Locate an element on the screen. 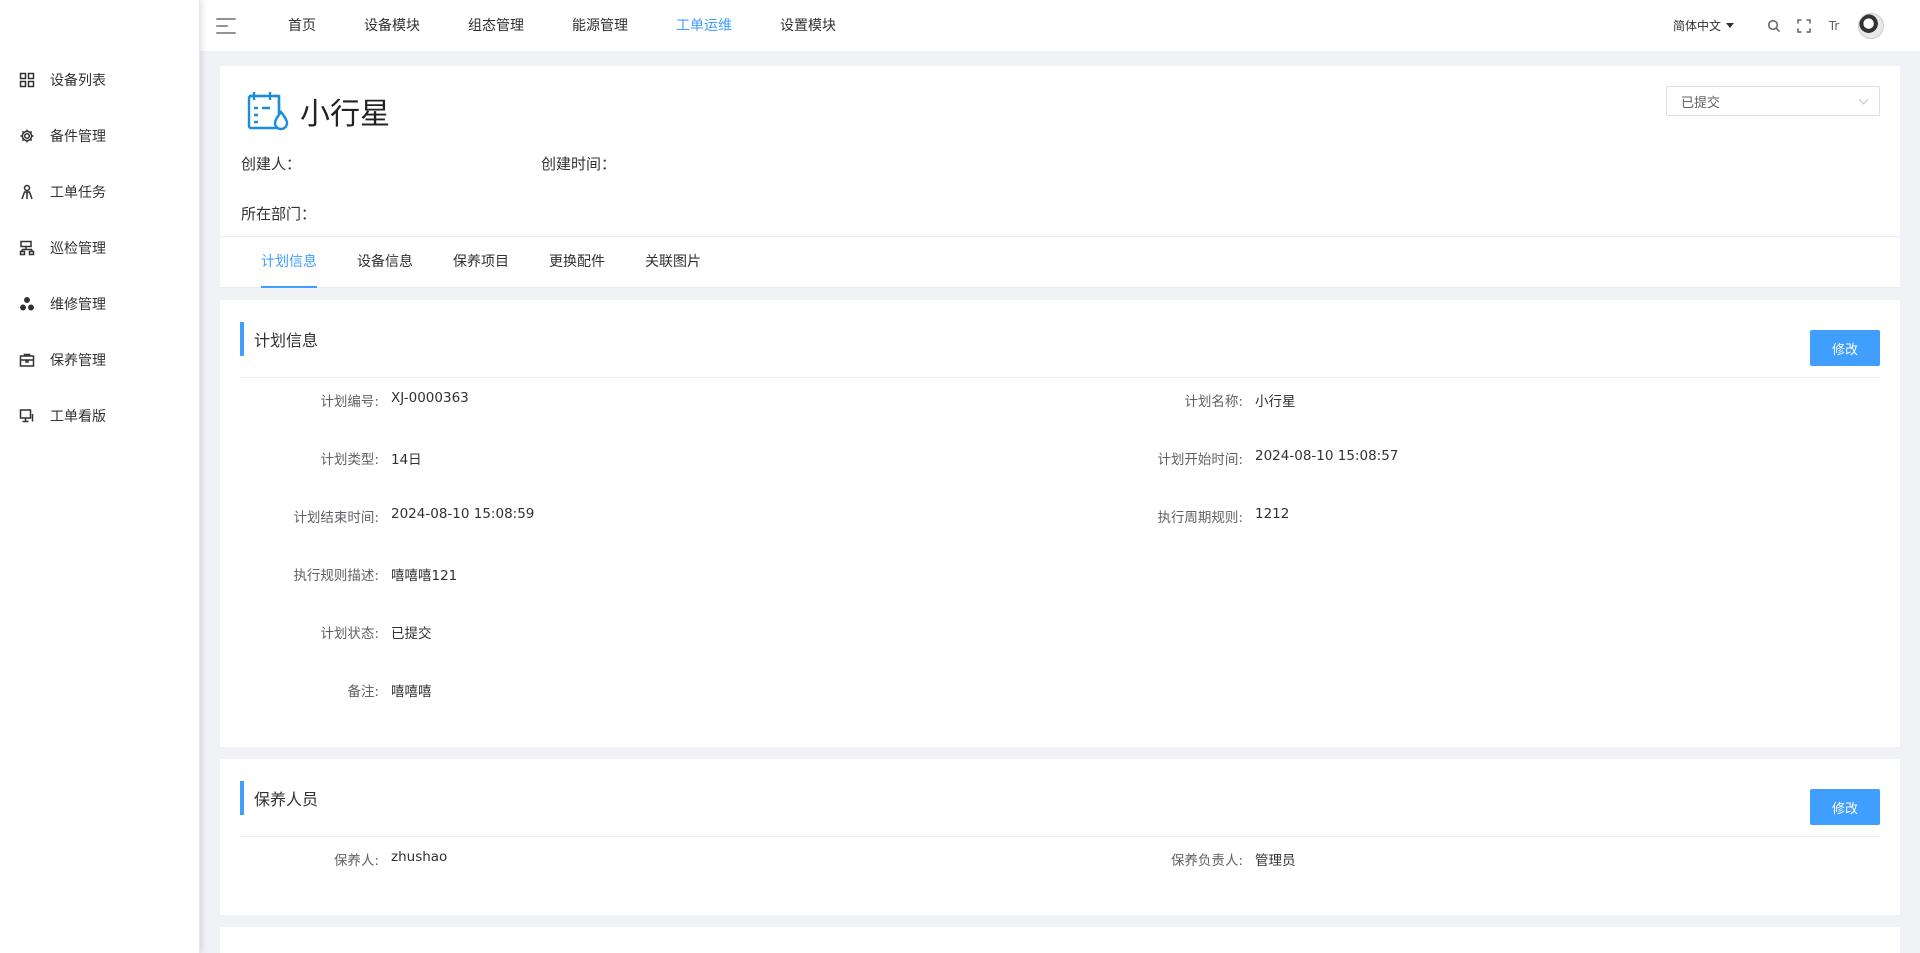 The image size is (1920, 953). maintenance-staff-card: 保养人员 修改 保养人: zhushao 保养负责人: 管理员 is located at coordinates (1060, 837).